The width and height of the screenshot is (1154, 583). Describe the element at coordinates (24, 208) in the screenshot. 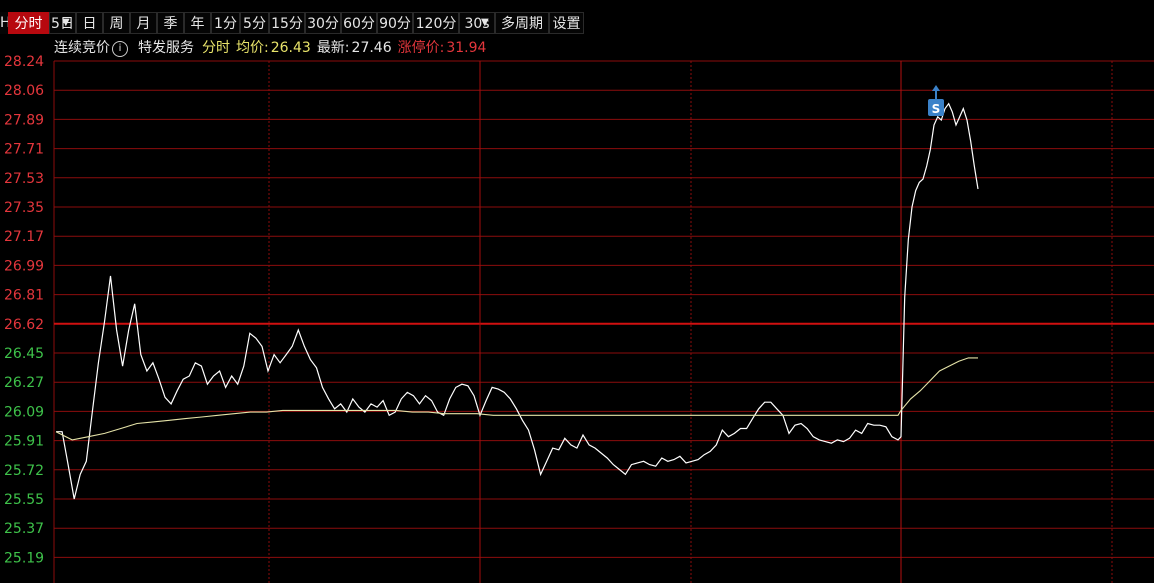

I see `y-tick-label: 27.35` at that location.